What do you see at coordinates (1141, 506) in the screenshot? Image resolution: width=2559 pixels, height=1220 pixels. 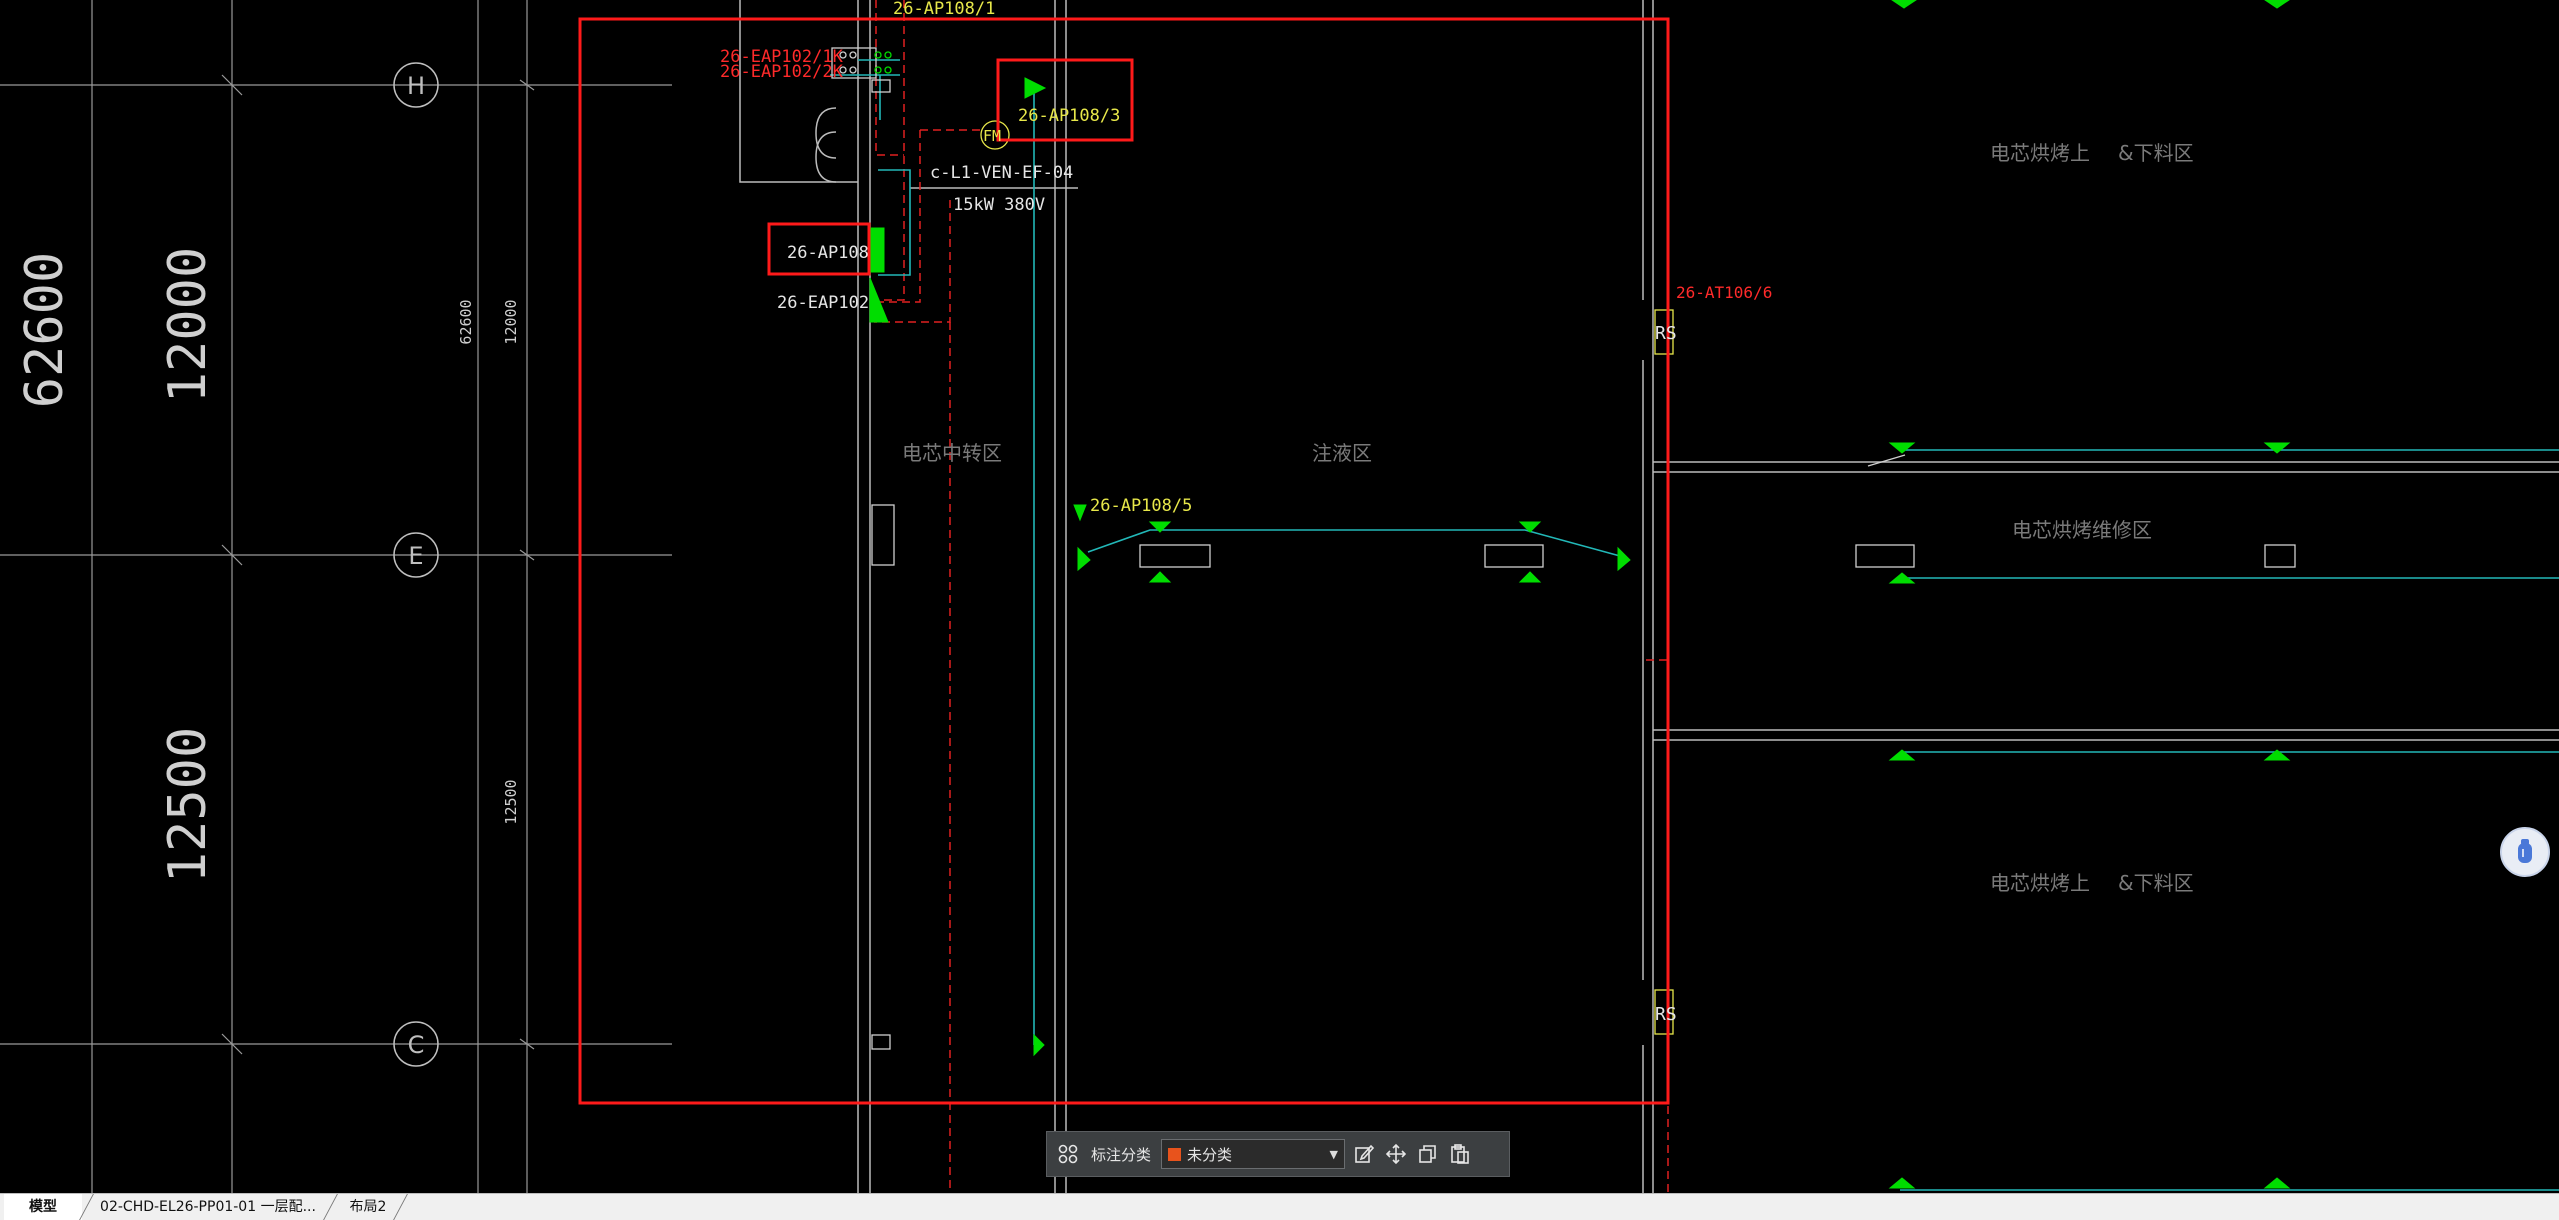 I see `label-ap108-5: 26-AP108/5` at bounding box center [1141, 506].